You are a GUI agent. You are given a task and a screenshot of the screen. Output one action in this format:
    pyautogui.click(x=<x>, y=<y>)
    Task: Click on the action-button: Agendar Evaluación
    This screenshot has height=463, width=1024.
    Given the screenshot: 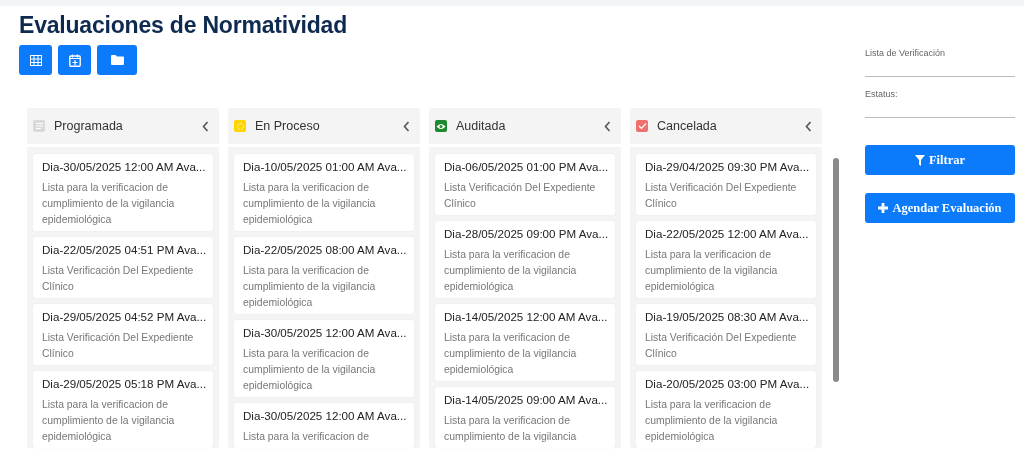 What is the action you would take?
    pyautogui.click(x=940, y=208)
    